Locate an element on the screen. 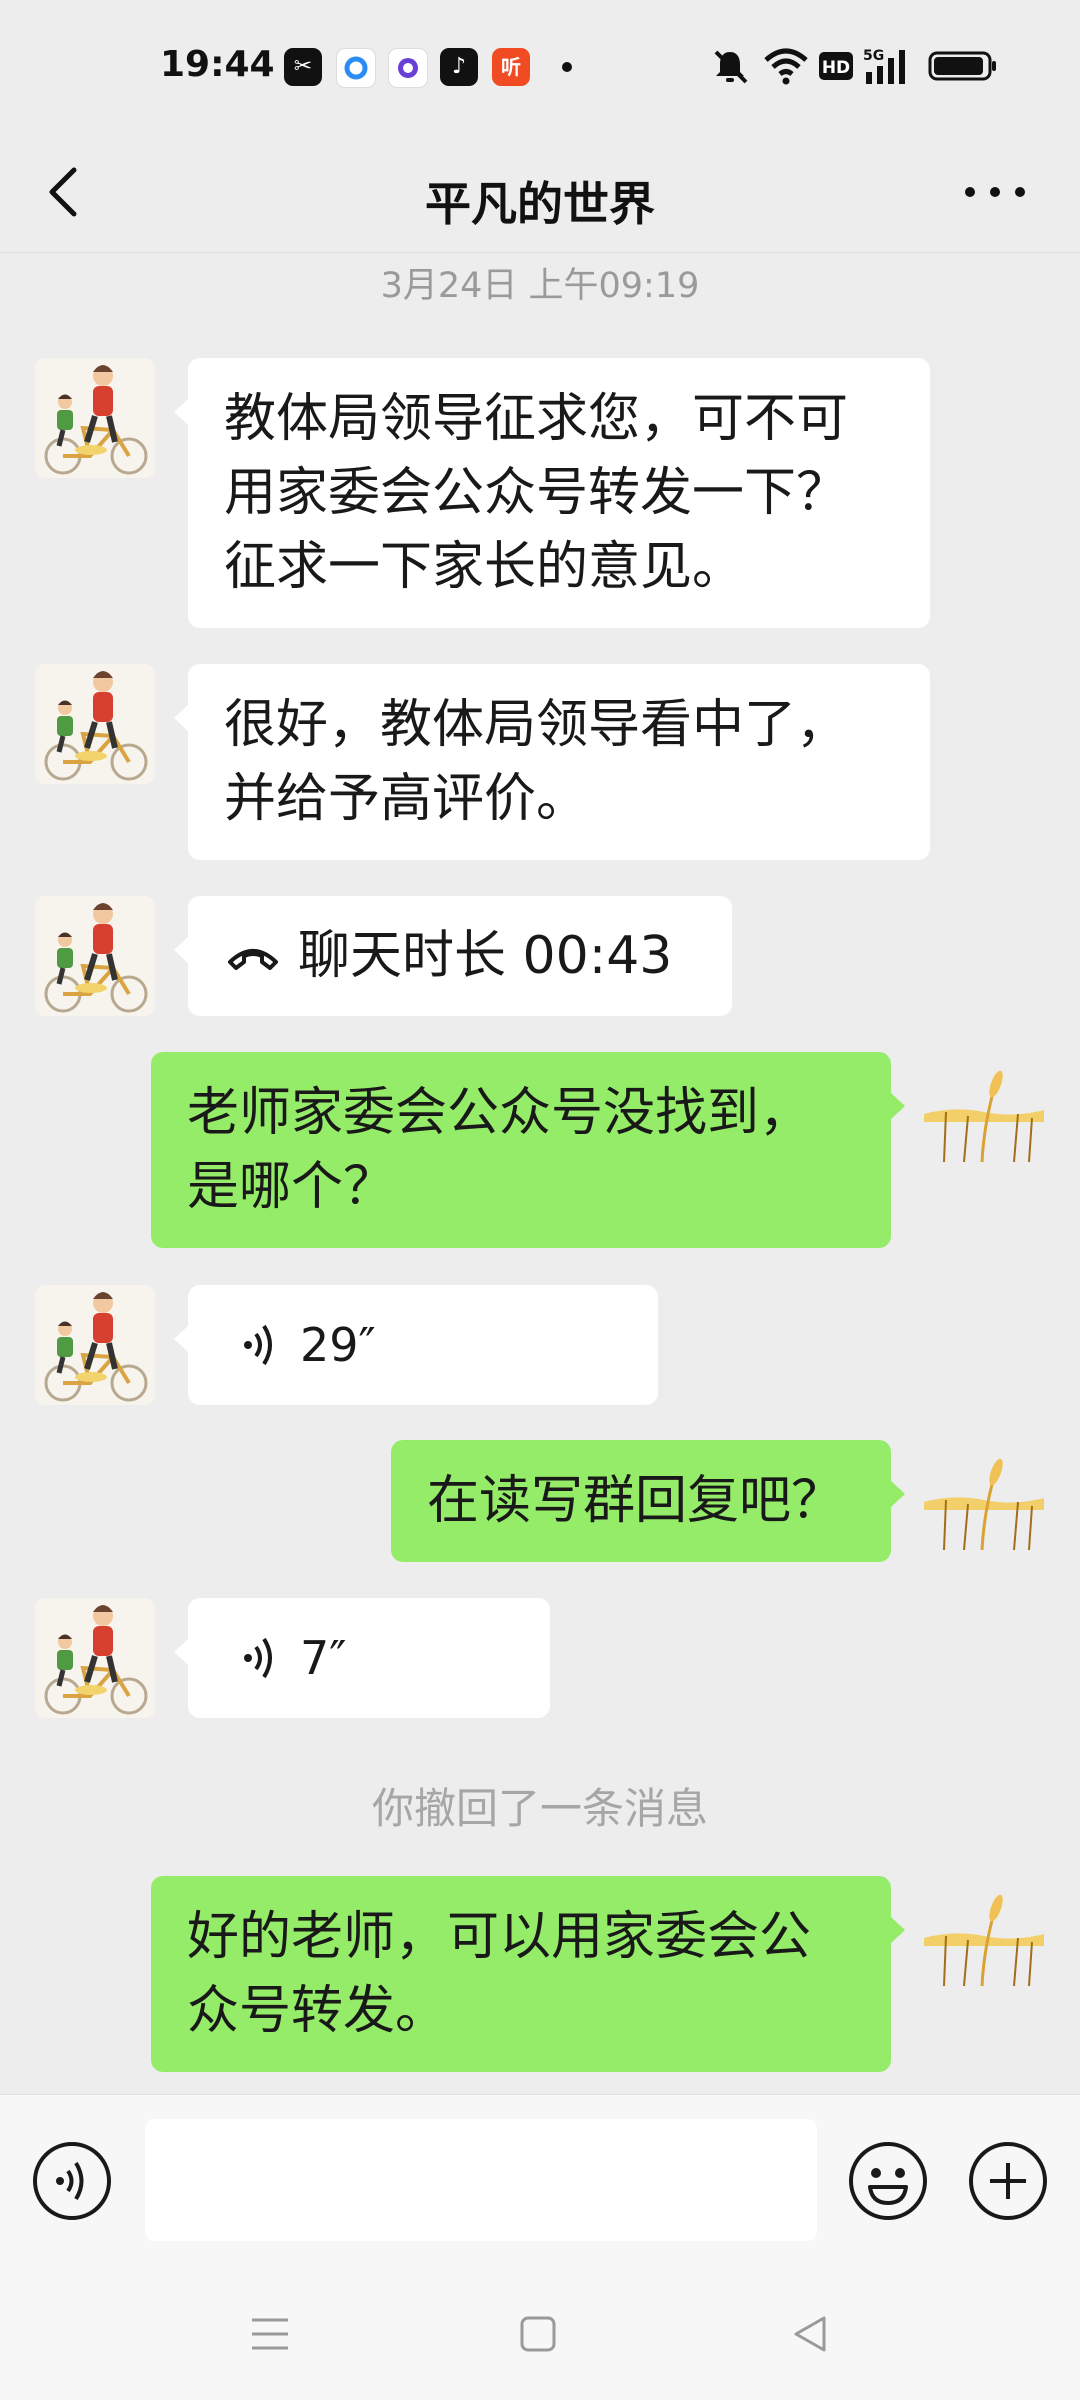  circle-app-icon is located at coordinates (356, 68).